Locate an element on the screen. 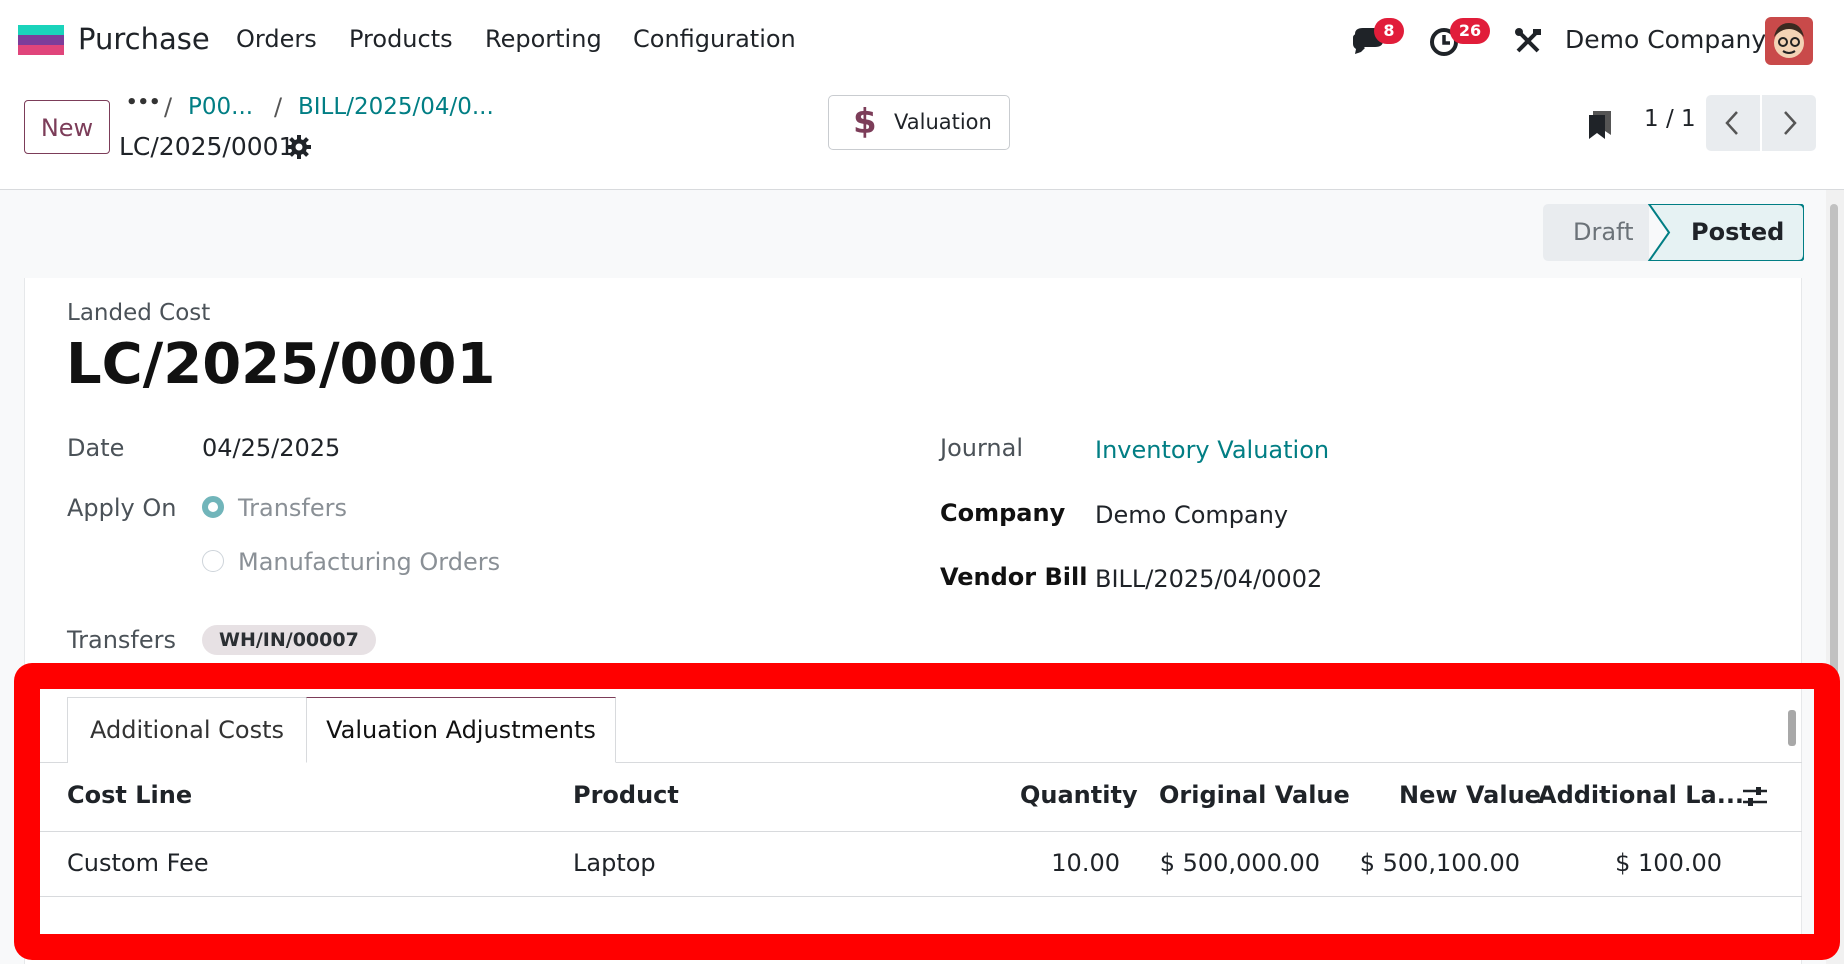  apply-on-label: Apply On is located at coordinates (122, 508).